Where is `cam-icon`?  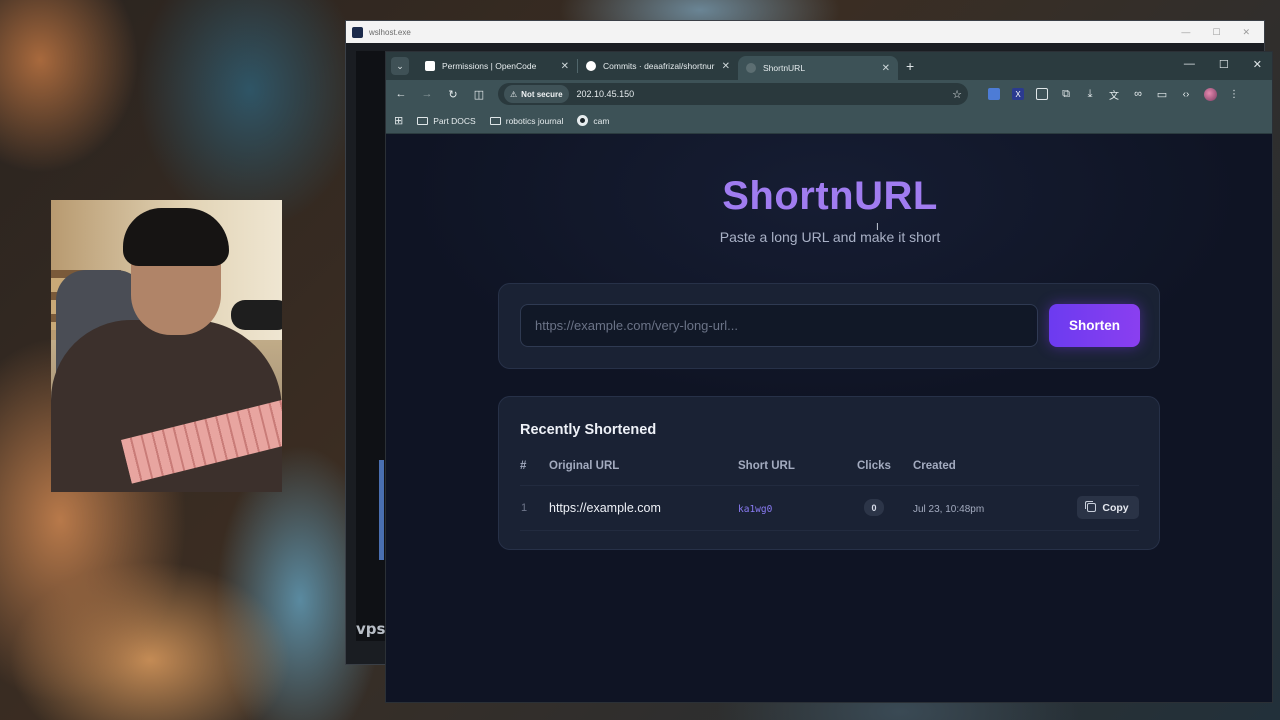 cam-icon is located at coordinates (583, 120).